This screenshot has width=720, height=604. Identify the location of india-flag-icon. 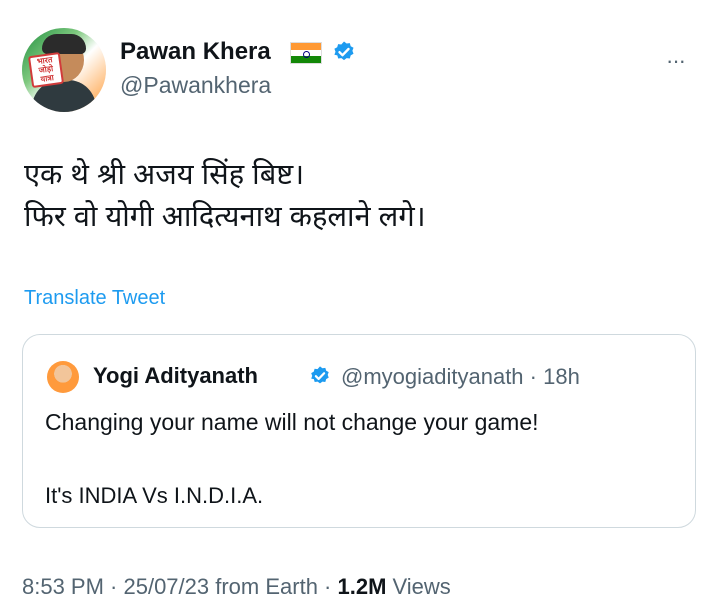
(306, 53).